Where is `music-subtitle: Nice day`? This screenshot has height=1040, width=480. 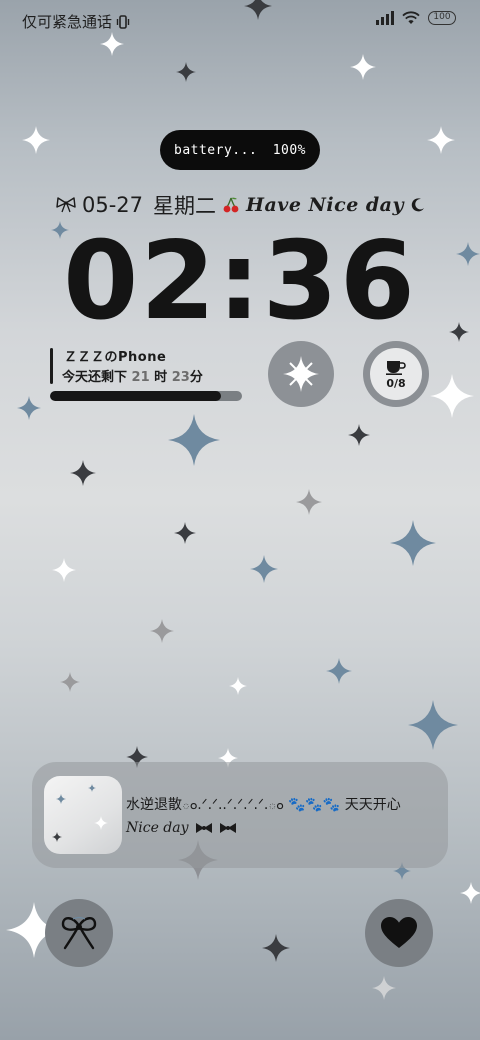
music-subtitle: Nice day is located at coordinates (181, 828).